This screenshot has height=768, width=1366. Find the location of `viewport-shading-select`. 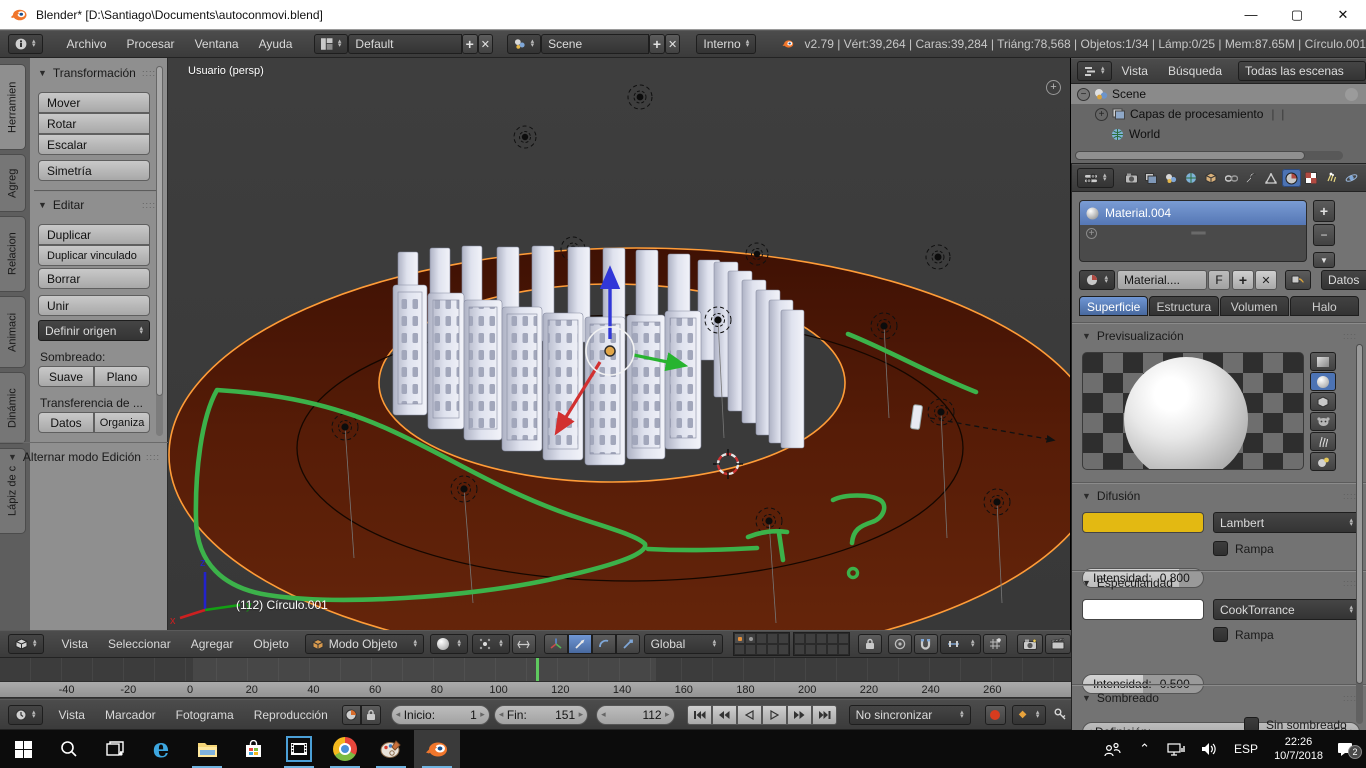

viewport-shading-select is located at coordinates (449, 644).